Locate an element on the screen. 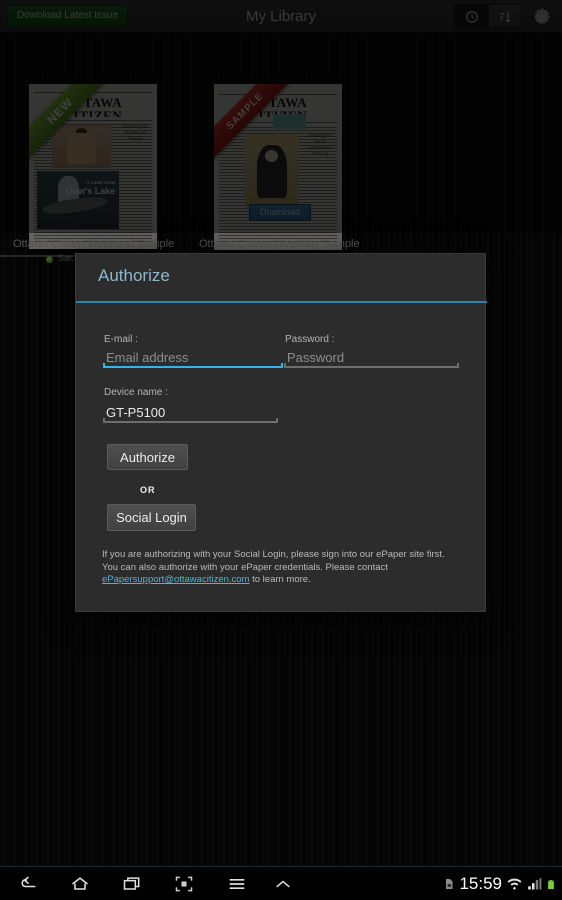  recent-apps-icon is located at coordinates (132, 884).